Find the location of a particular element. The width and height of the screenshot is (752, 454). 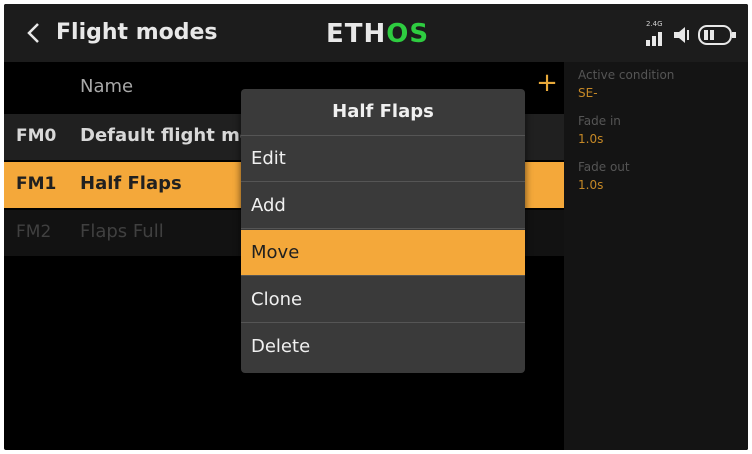

radio-band-label: 2.4G is located at coordinates (654, 24).